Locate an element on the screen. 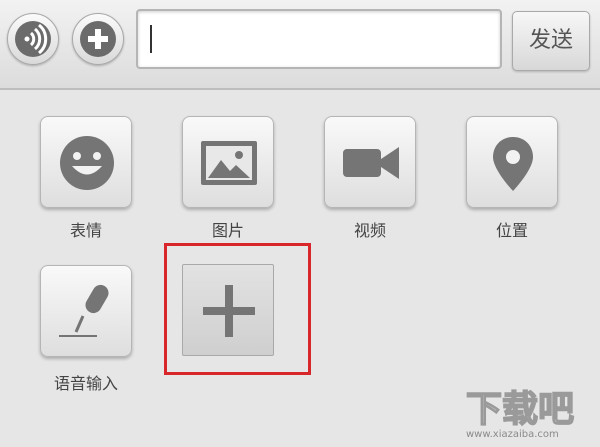 Image resolution: width=600 pixels, height=447 pixels. message-input is located at coordinates (319, 39).